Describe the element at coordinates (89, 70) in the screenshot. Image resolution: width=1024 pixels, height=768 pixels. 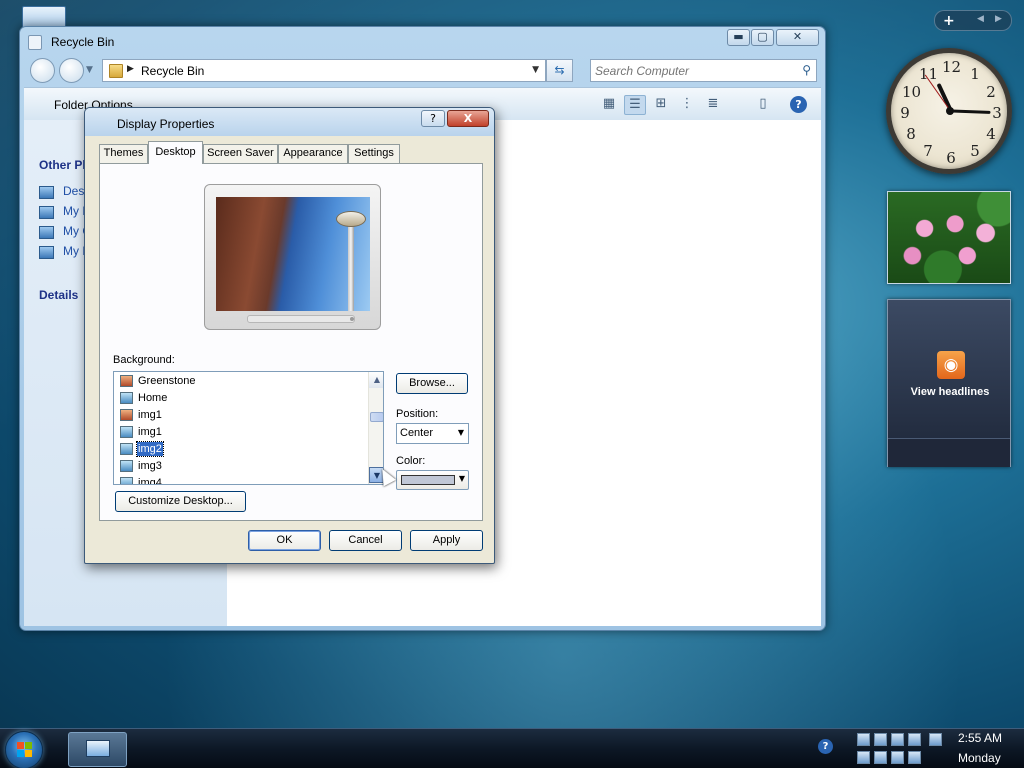
I see `recent-pages-dropdown: ▼` at that location.